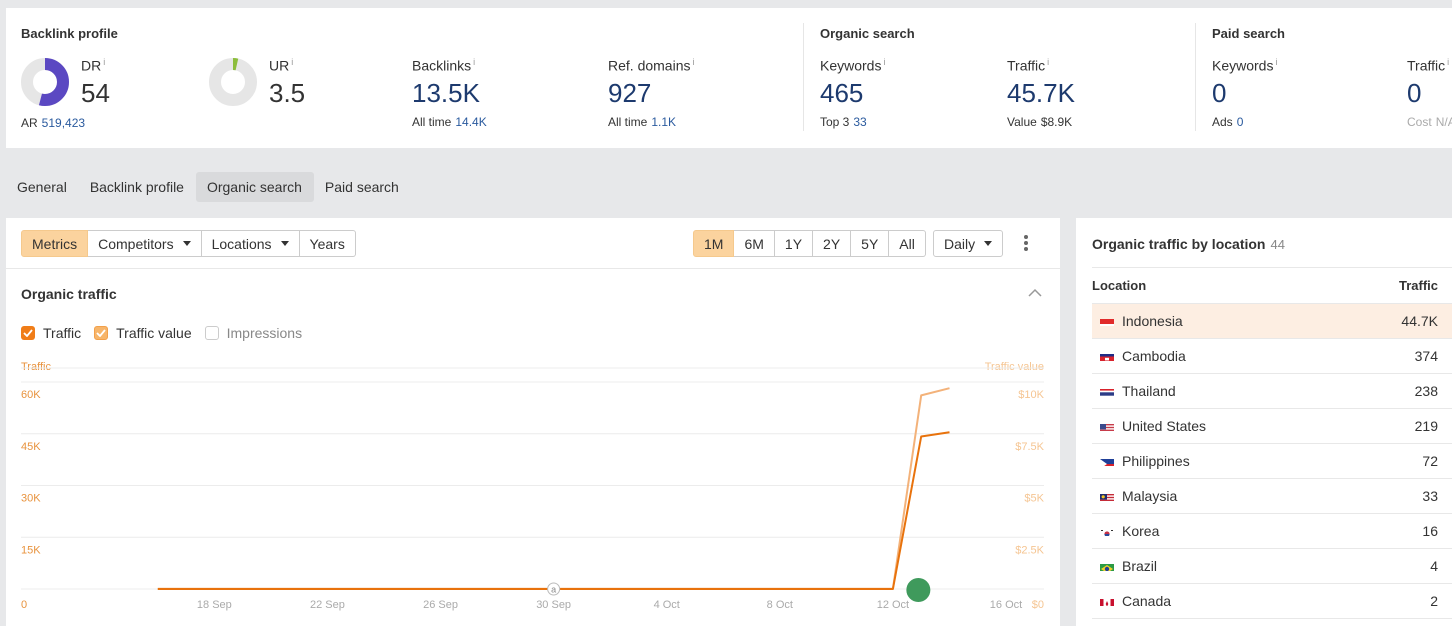 Image resolution: width=1452 pixels, height=626 pixels. I want to click on traffic-value: 33, so click(1430, 496).